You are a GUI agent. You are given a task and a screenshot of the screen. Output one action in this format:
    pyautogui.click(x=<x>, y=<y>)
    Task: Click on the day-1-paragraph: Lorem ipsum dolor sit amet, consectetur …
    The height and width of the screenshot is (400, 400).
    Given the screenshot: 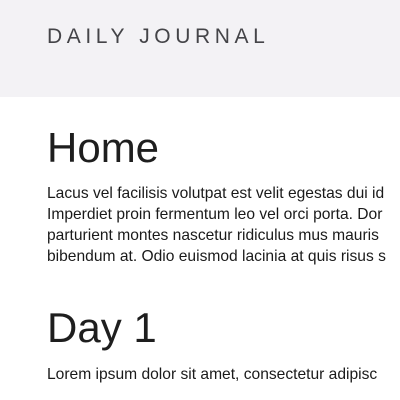 What is the action you would take?
    pyautogui.click(x=223, y=374)
    